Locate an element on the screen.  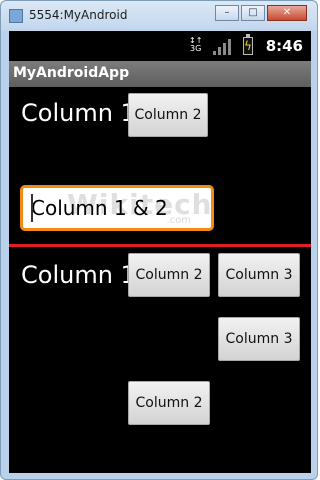
window-controls: – □ ✕ is located at coordinates (260, 14).